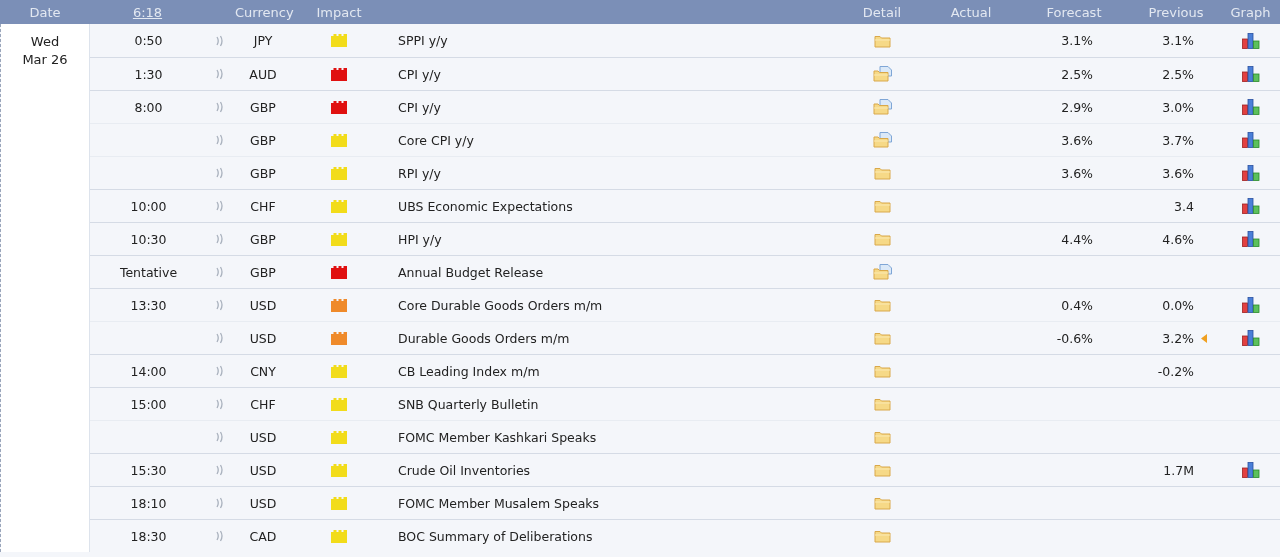 The width and height of the screenshot is (1280, 557). Describe the element at coordinates (263, 40) in the screenshot. I see `currency: JPY` at that location.